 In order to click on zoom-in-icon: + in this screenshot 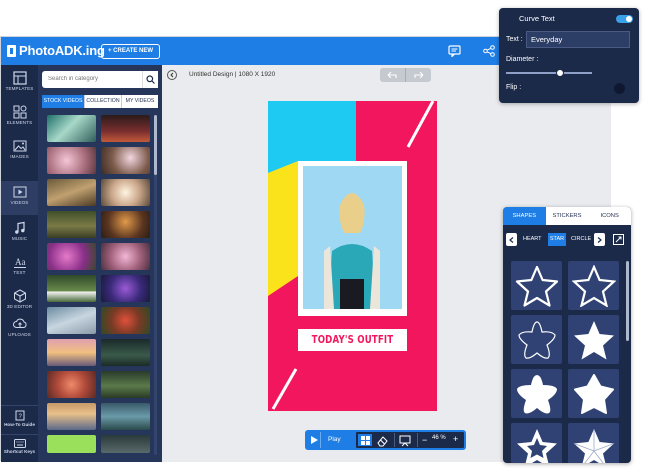, I will do `click(455, 439)`.